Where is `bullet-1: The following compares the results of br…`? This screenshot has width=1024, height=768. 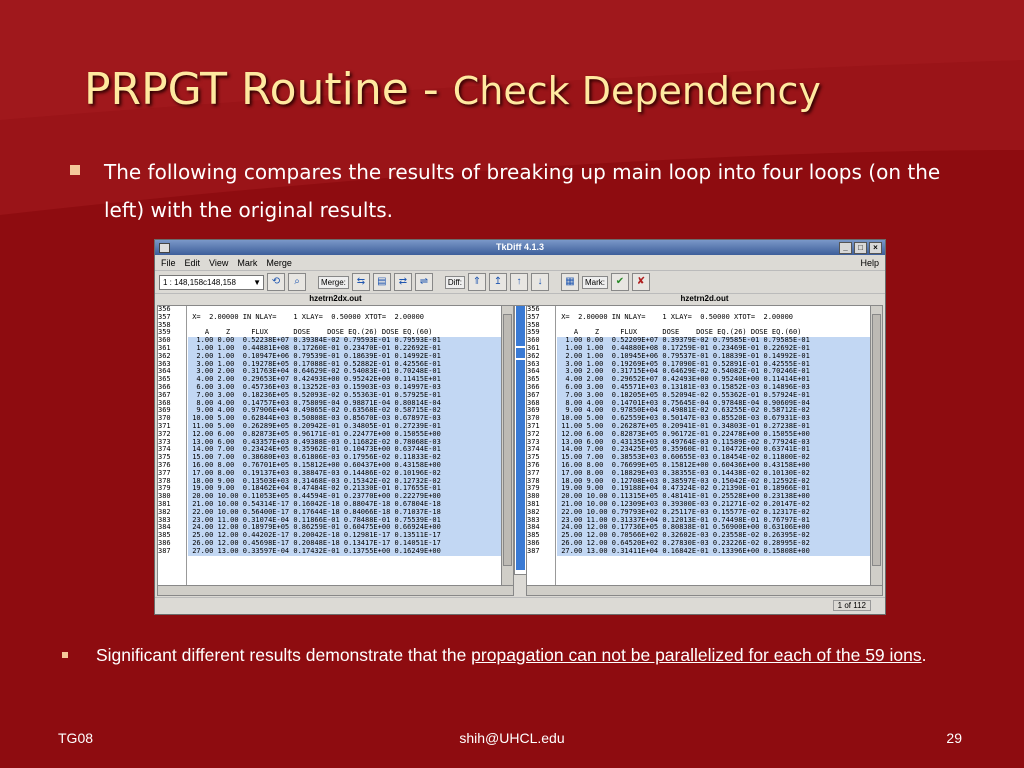
bullet-1: The following compares the results of br… is located at coordinates (520, 191).